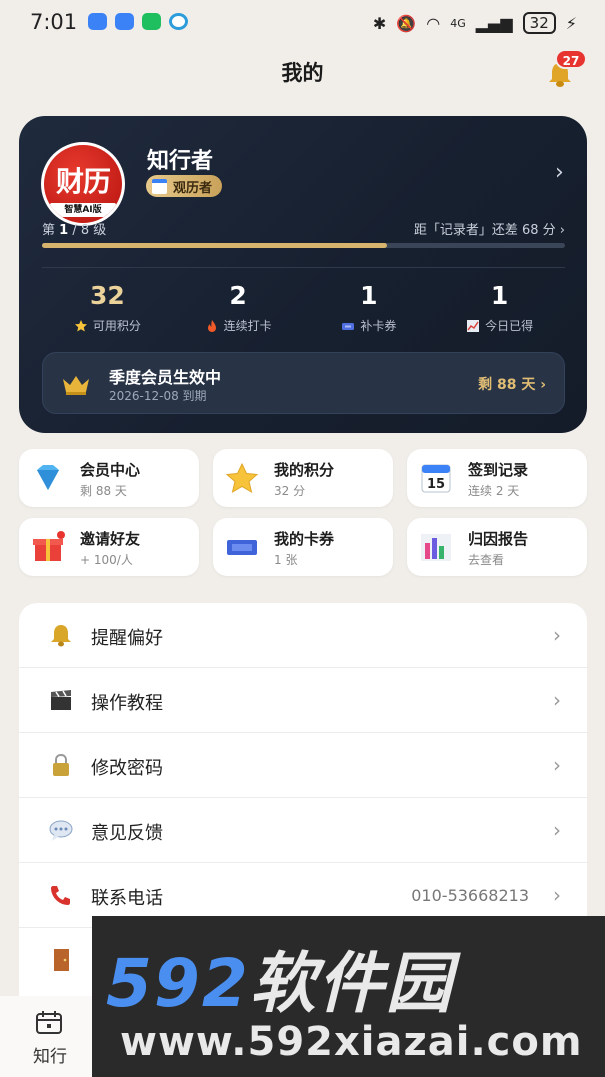 The width and height of the screenshot is (605, 1077). I want to click on tile-invite-friends: 邀请好友 + 100/人, so click(109, 547).